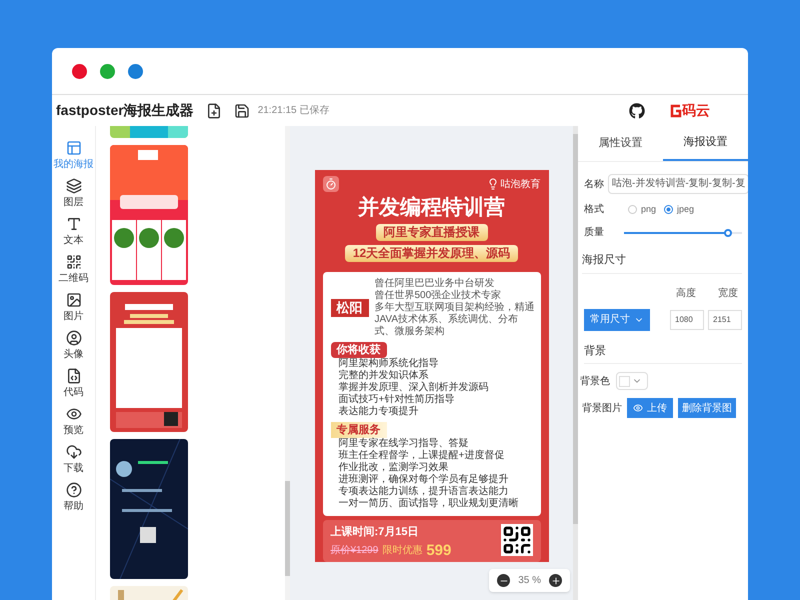 The height and width of the screenshot is (600, 800). I want to click on sidebar-item: 图层, so click(74, 193).